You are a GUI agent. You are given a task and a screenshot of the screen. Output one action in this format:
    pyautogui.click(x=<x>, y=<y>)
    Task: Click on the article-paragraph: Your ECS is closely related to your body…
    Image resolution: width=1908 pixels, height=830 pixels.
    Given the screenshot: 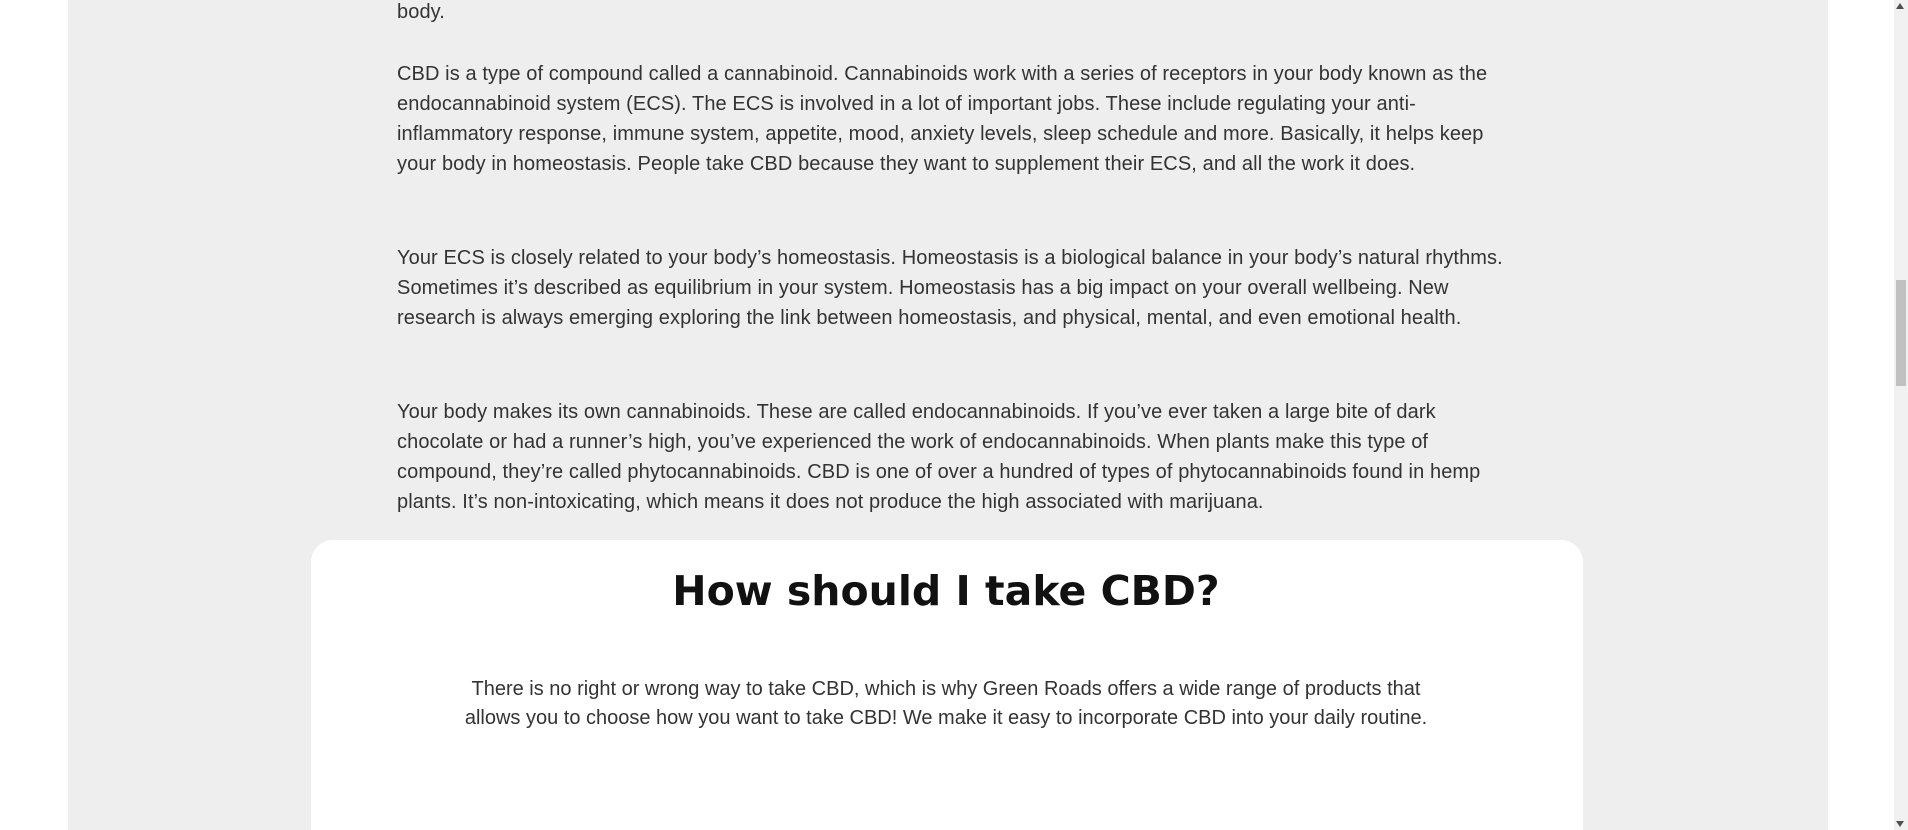 What is the action you would take?
    pyautogui.click(x=950, y=288)
    